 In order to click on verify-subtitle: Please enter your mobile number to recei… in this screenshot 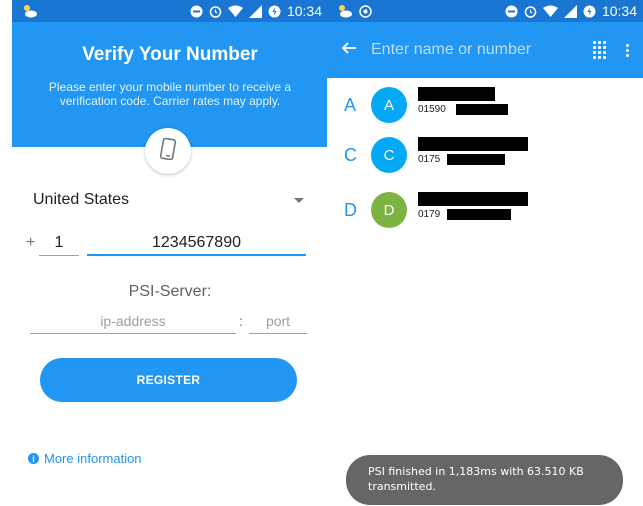, I will do `click(170, 94)`.